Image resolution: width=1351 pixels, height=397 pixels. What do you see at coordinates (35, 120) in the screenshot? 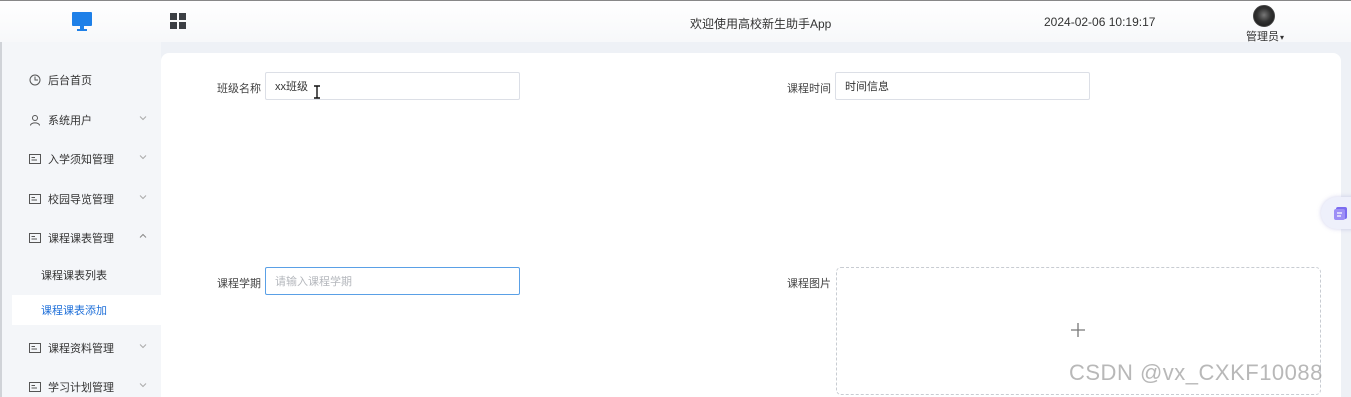
I see `user-icon` at bounding box center [35, 120].